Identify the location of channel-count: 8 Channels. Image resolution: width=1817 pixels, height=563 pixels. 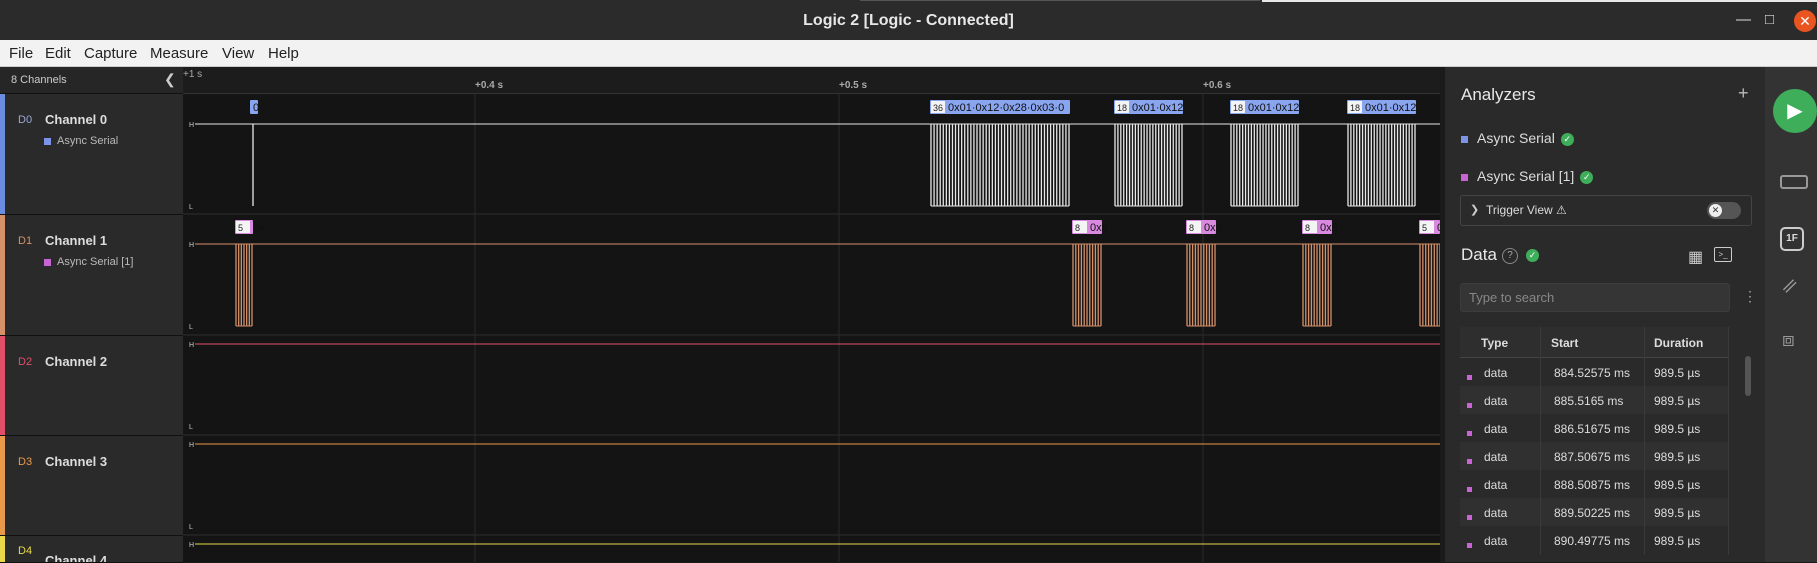
(39, 80).